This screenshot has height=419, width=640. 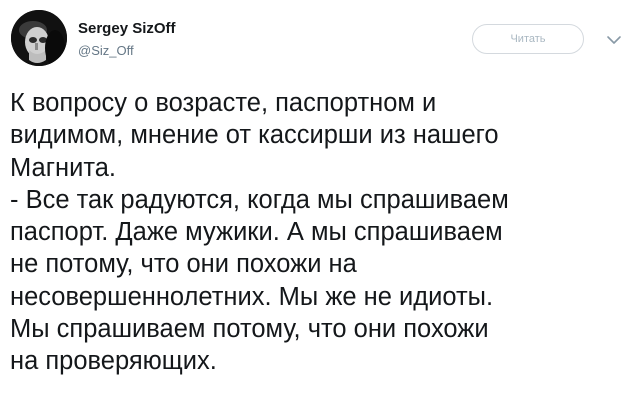 What do you see at coordinates (528, 39) in the screenshot?
I see `follow-button: Читать` at bounding box center [528, 39].